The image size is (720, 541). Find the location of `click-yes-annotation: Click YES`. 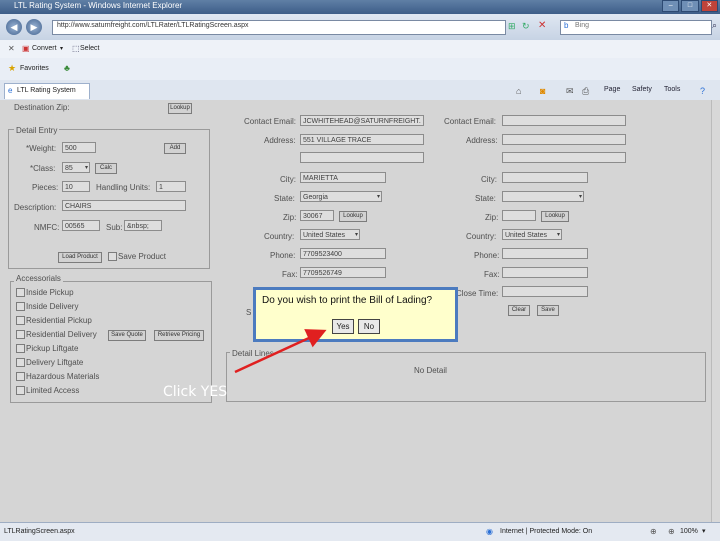

click-yes-annotation: Click YES is located at coordinates (195, 392).